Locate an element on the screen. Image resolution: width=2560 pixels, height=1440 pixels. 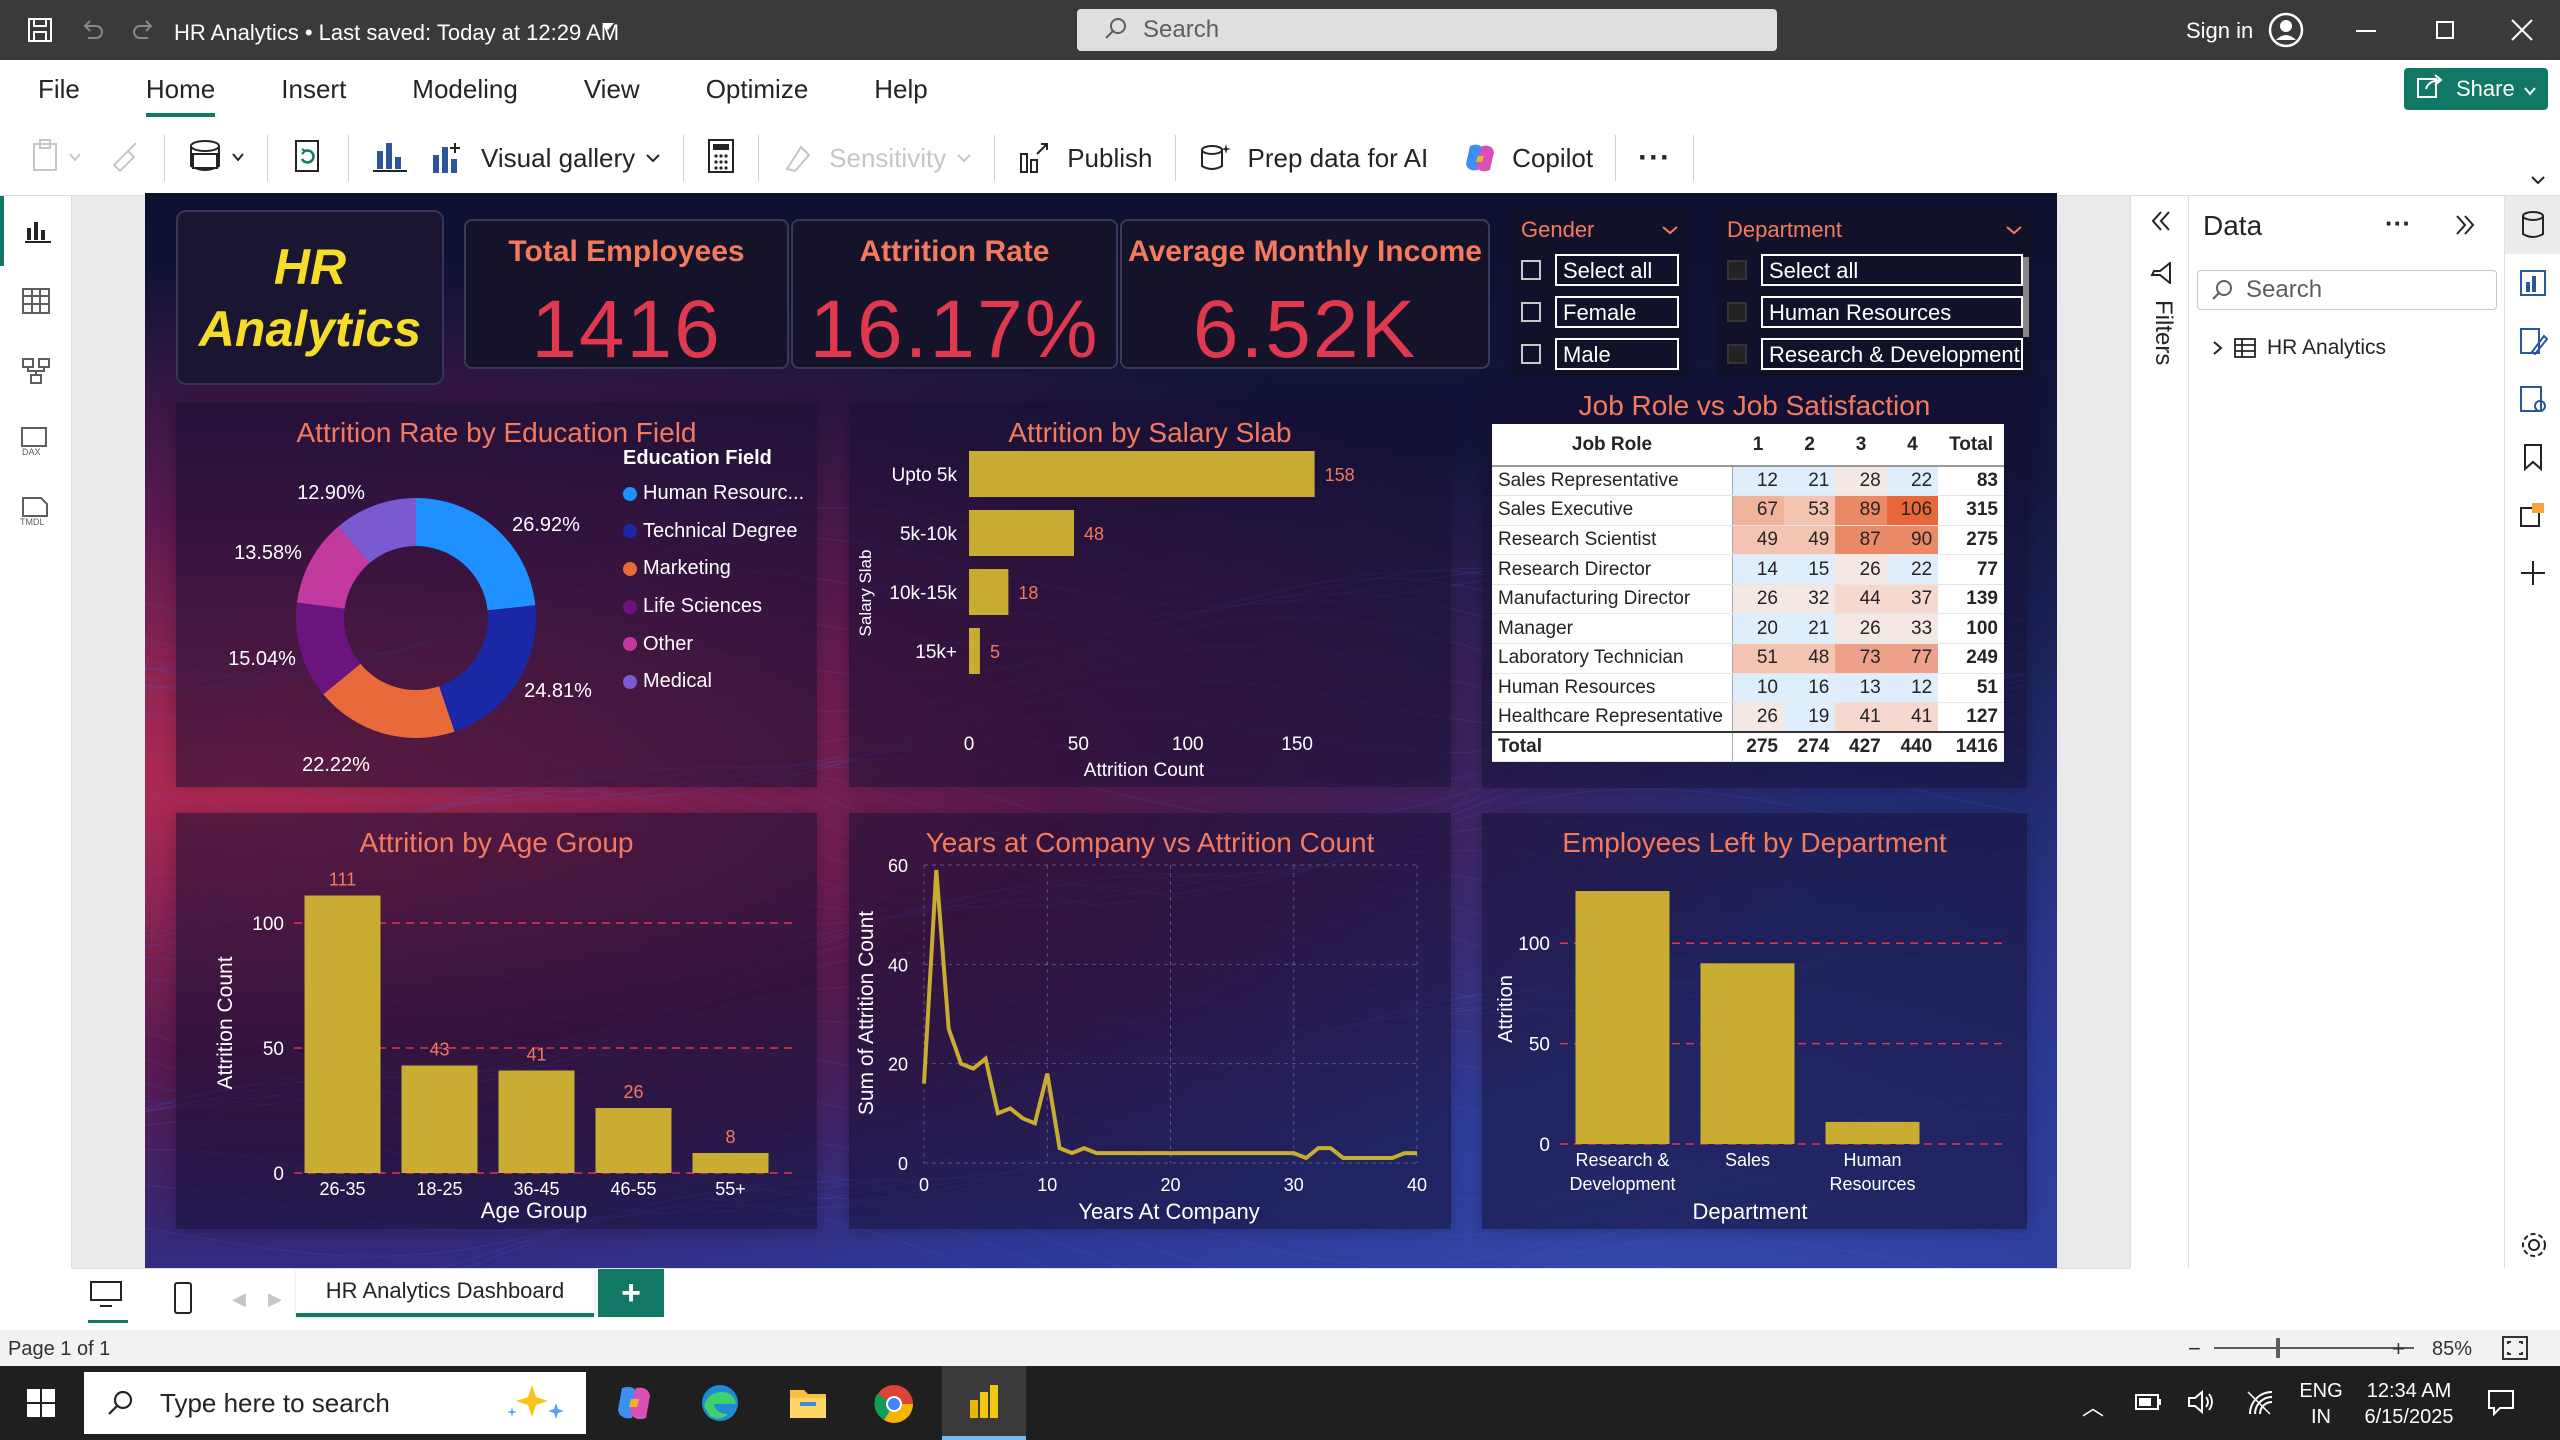
column-header: 3 is located at coordinates (1861, 445).